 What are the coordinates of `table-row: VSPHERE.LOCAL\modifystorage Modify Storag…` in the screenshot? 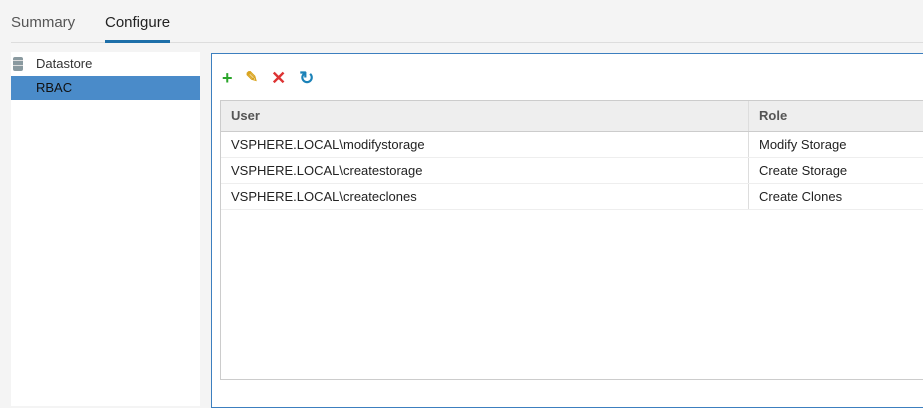 It's located at (572, 145).